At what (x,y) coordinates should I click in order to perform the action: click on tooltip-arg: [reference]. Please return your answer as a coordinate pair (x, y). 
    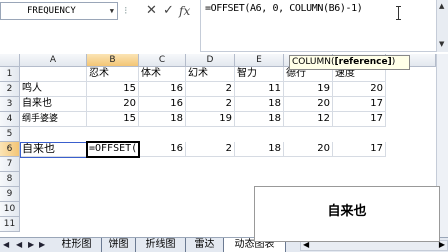
    Looking at the image, I should click on (363, 62).